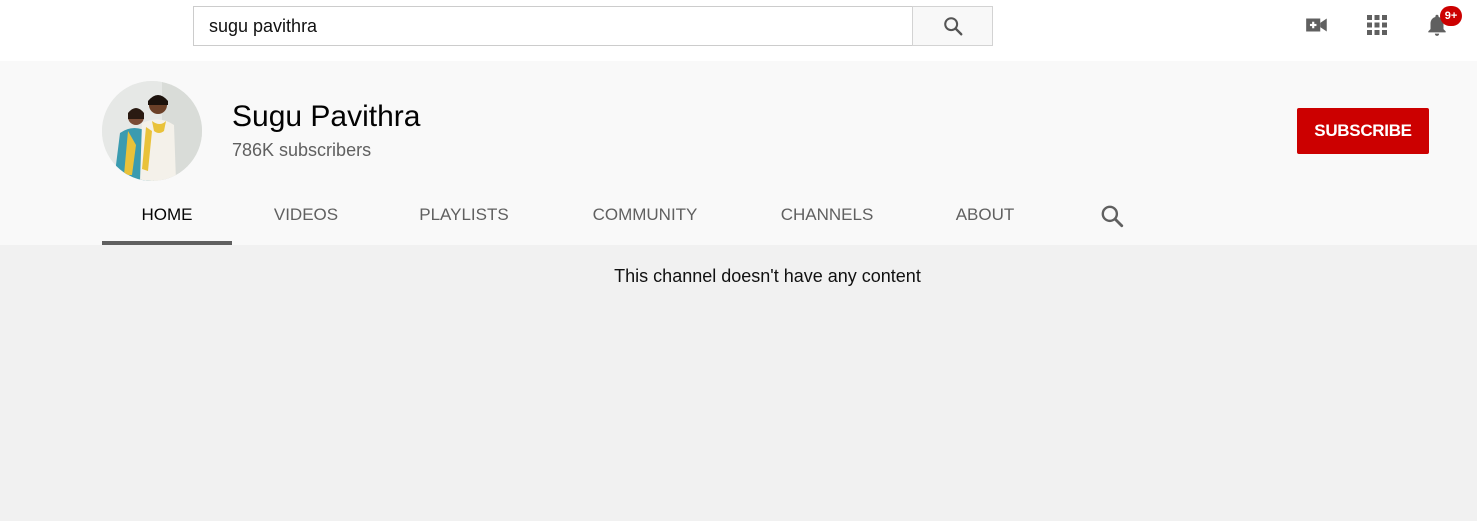  Describe the element at coordinates (302, 150) in the screenshot. I see `subscriber-count: 786K subscribers` at that location.